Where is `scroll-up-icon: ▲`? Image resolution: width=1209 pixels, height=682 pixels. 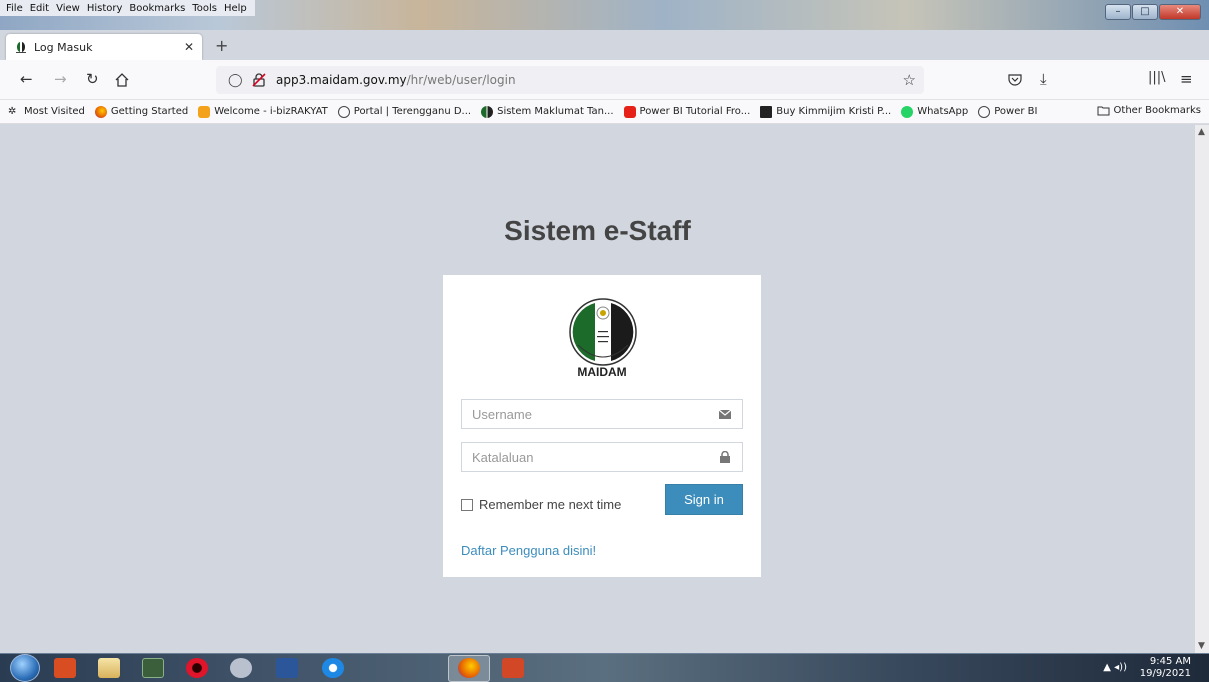 scroll-up-icon: ▲ is located at coordinates (1201, 132).